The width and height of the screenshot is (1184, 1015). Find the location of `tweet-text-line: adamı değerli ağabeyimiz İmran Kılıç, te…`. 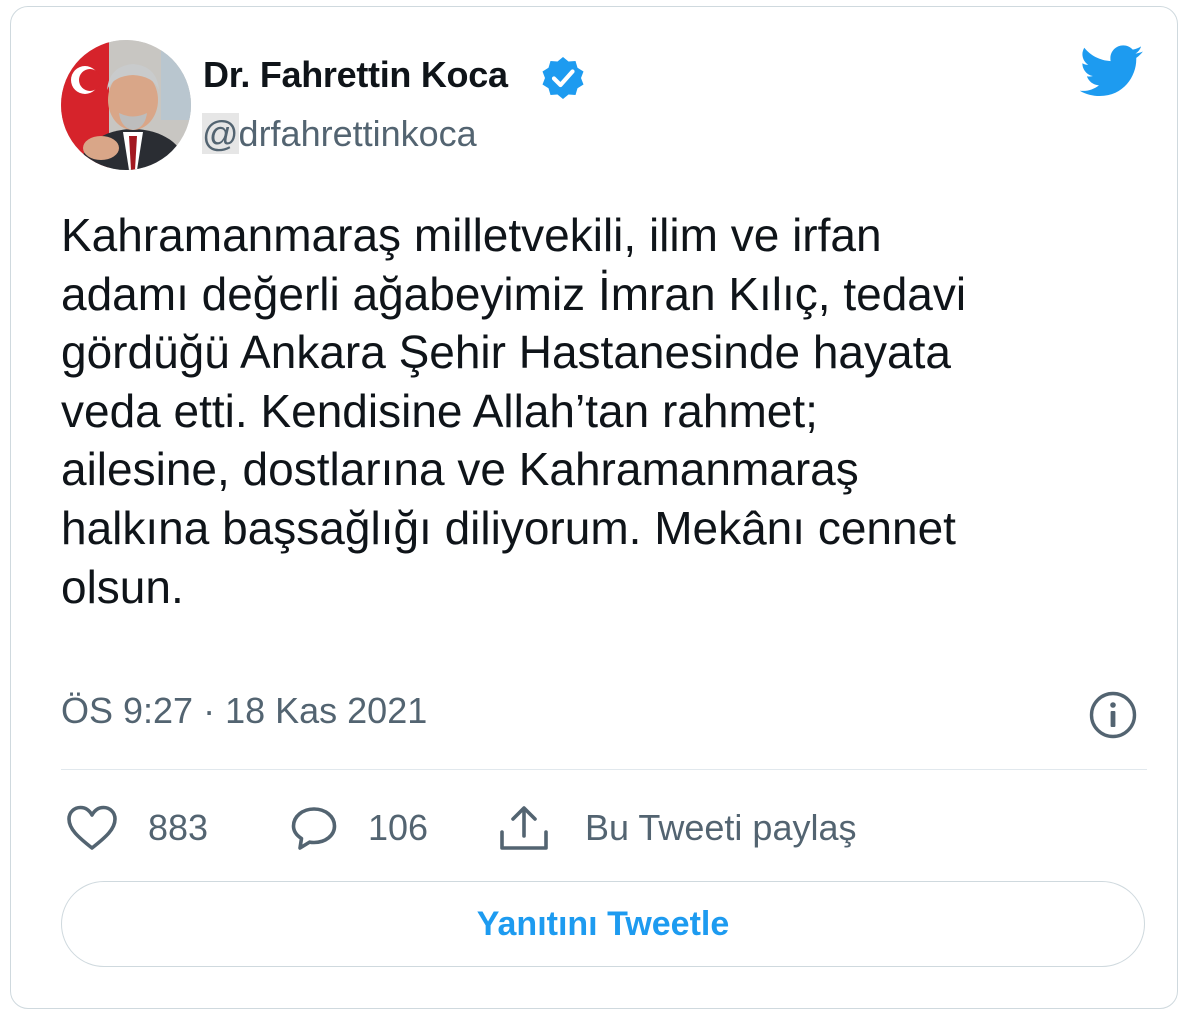

tweet-text-line: adamı değerli ağabeyimiz İmran Kılıç, te… is located at coordinates (514, 293).